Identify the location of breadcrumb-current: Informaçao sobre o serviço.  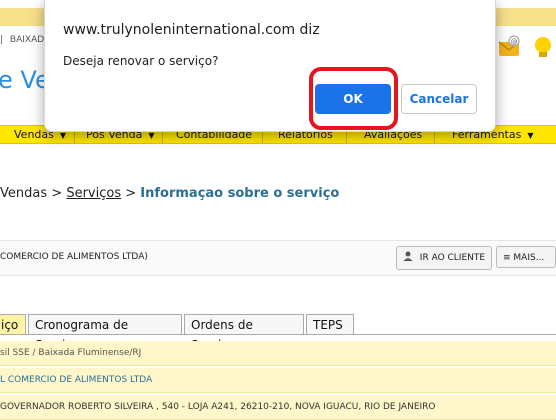
(240, 193).